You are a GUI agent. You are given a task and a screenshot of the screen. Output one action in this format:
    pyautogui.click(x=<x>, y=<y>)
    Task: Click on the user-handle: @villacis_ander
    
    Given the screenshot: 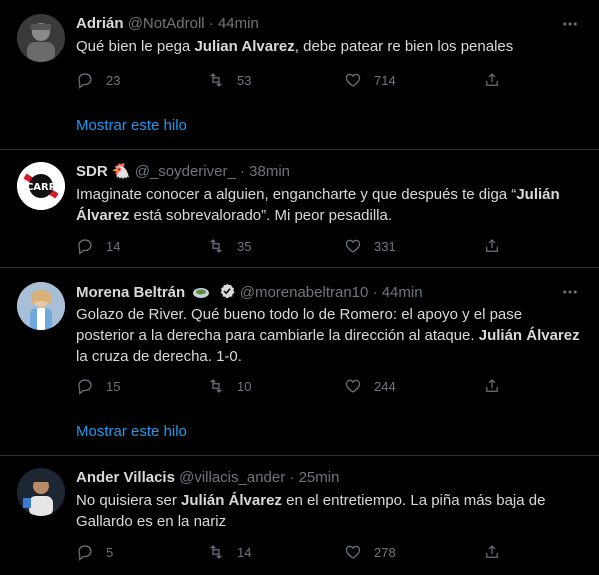 What is the action you would take?
    pyautogui.click(x=232, y=477)
    